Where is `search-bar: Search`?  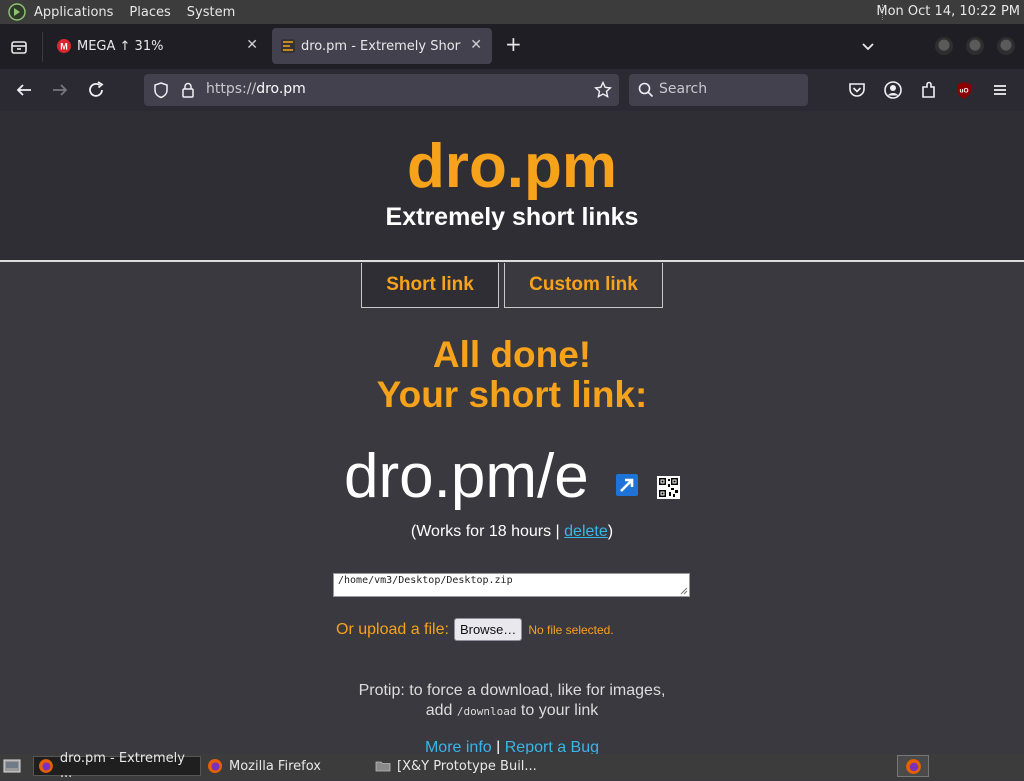 search-bar: Search is located at coordinates (718, 90).